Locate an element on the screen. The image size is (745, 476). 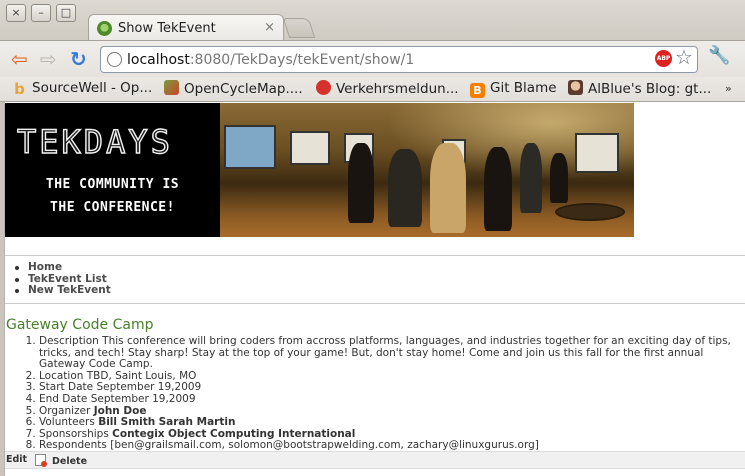
detail-label: Description is located at coordinates (69, 341).